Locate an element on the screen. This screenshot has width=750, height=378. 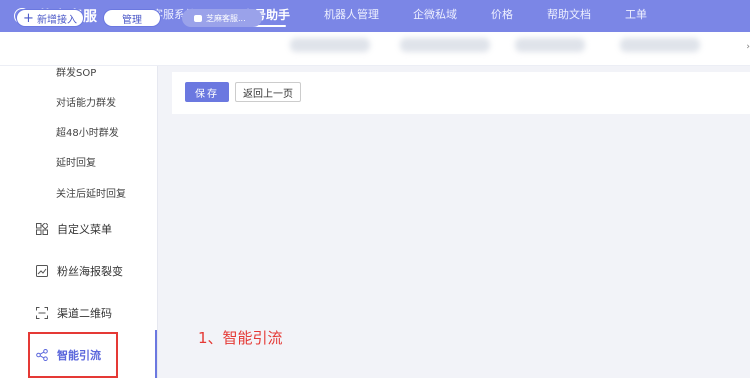
image-icon is located at coordinates (42, 271).